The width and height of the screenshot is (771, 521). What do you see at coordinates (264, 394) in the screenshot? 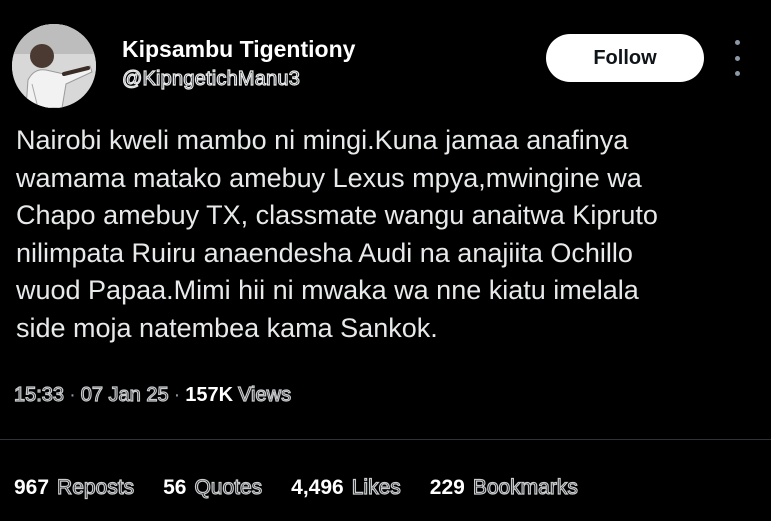
I see `views-label: Views` at bounding box center [264, 394].